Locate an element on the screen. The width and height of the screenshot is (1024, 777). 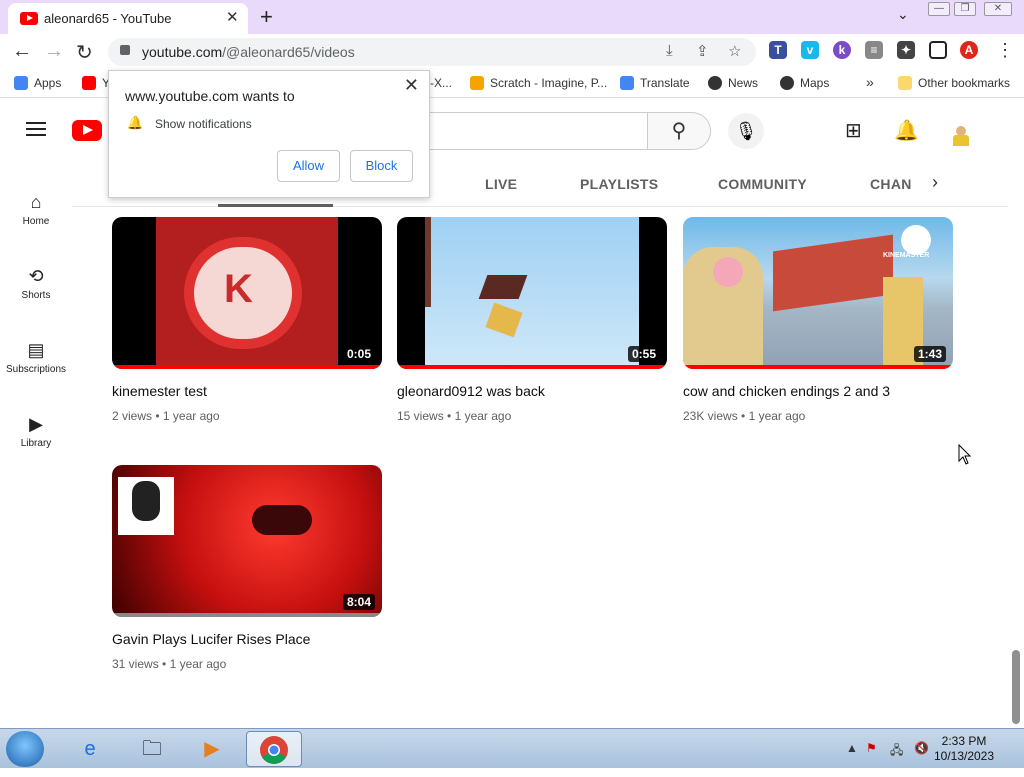
bookmark-star-icon: ☆ is located at coordinates (734, 51).